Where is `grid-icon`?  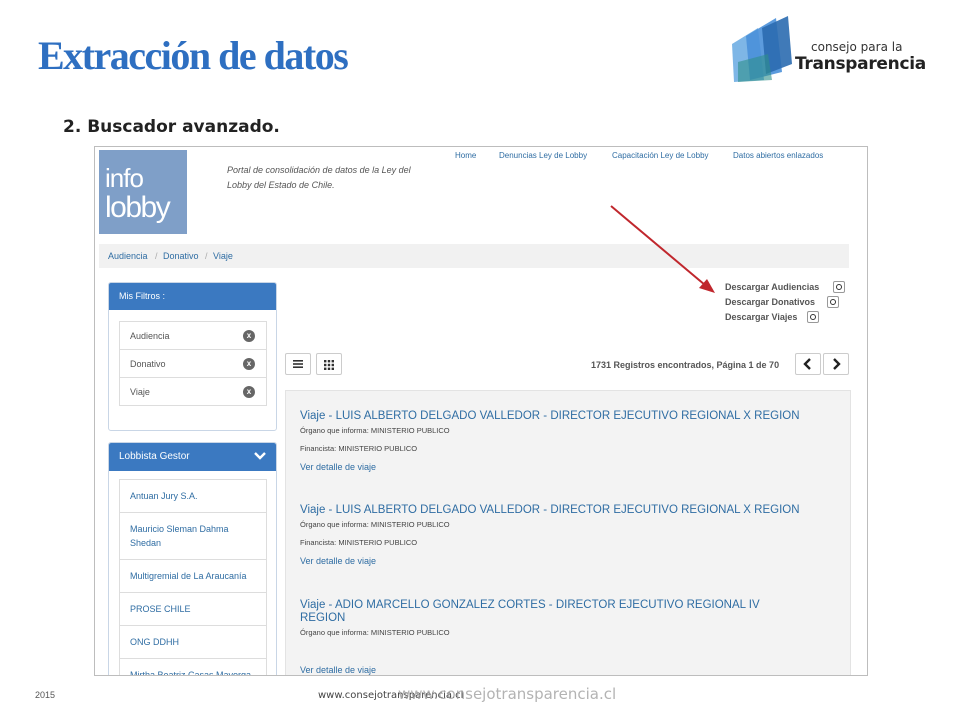 grid-icon is located at coordinates (329, 365).